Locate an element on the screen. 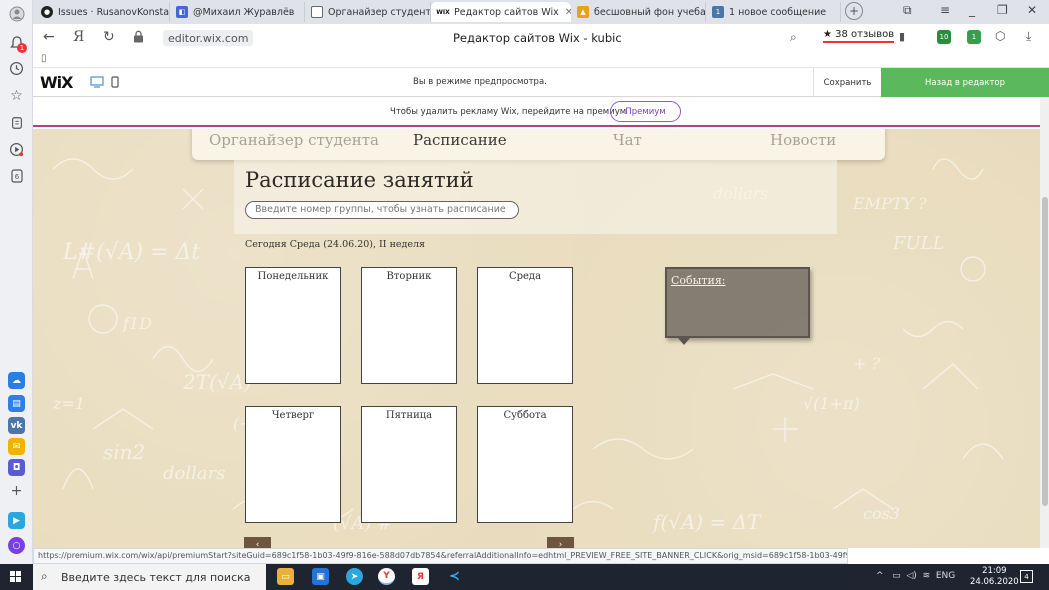 Image resolution: width=1049 pixels, height=590 pixels. yandex-logo-icon: Я is located at coordinates (78, 37).